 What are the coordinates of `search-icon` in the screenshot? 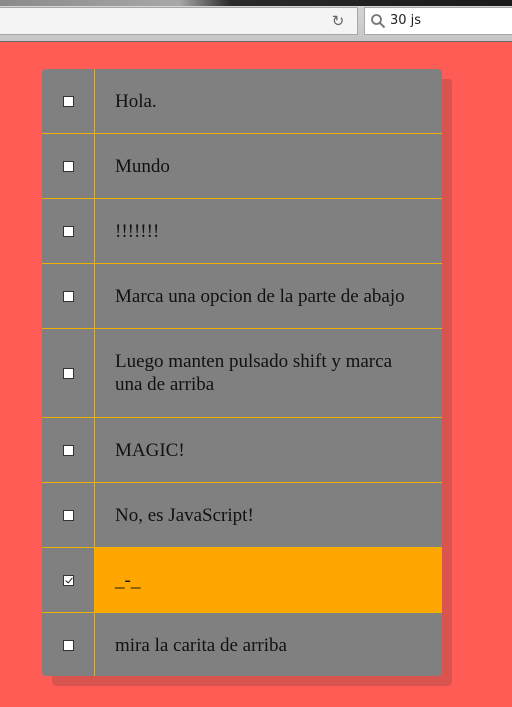 It's located at (378, 21).